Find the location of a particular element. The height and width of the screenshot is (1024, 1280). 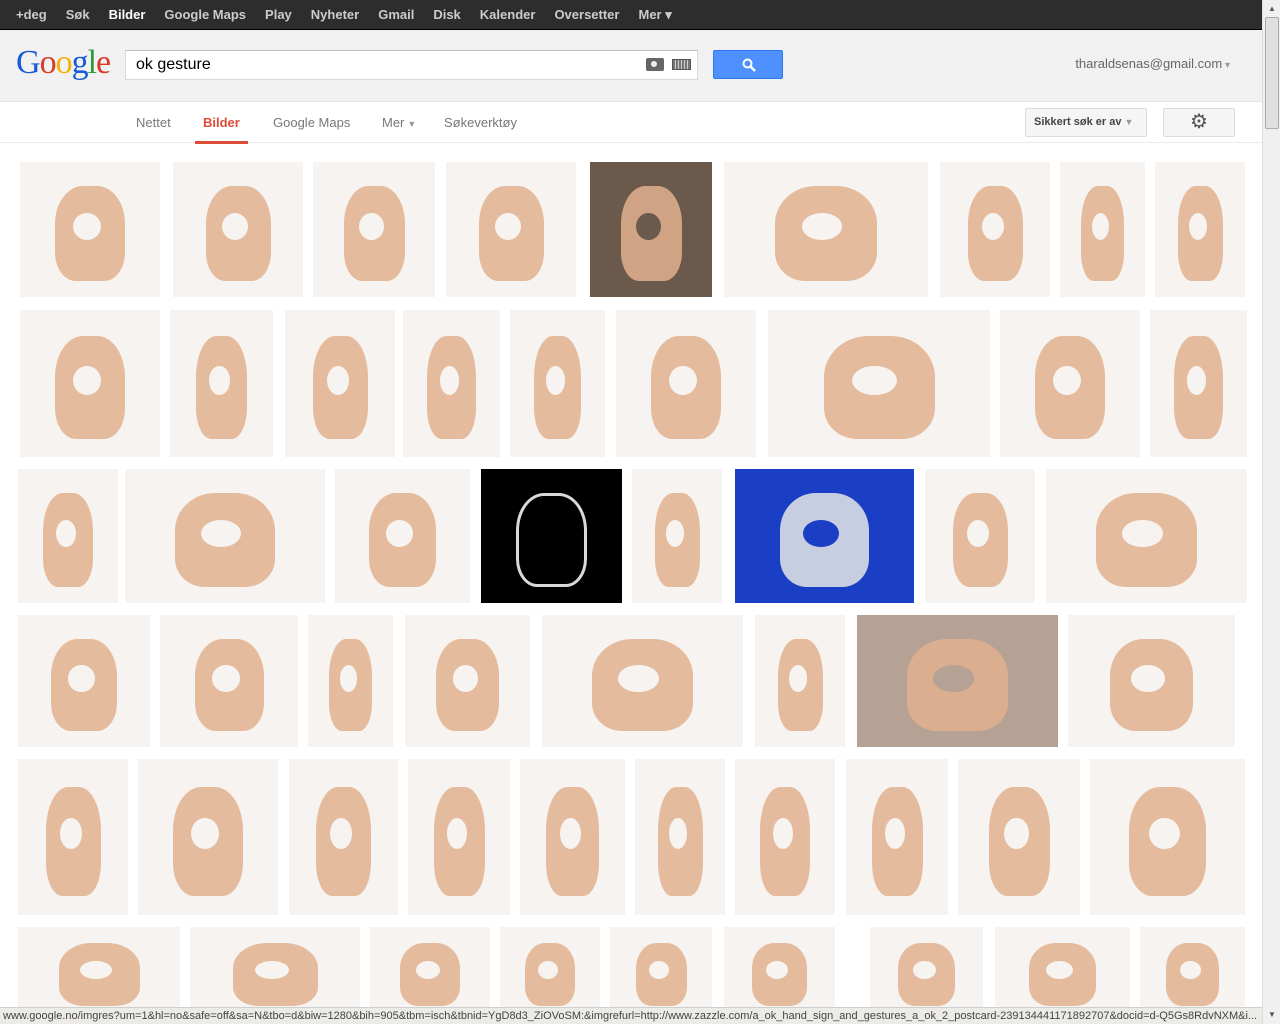

safe-search-button: Sikkert søk er av ▼ is located at coordinates (1086, 122).